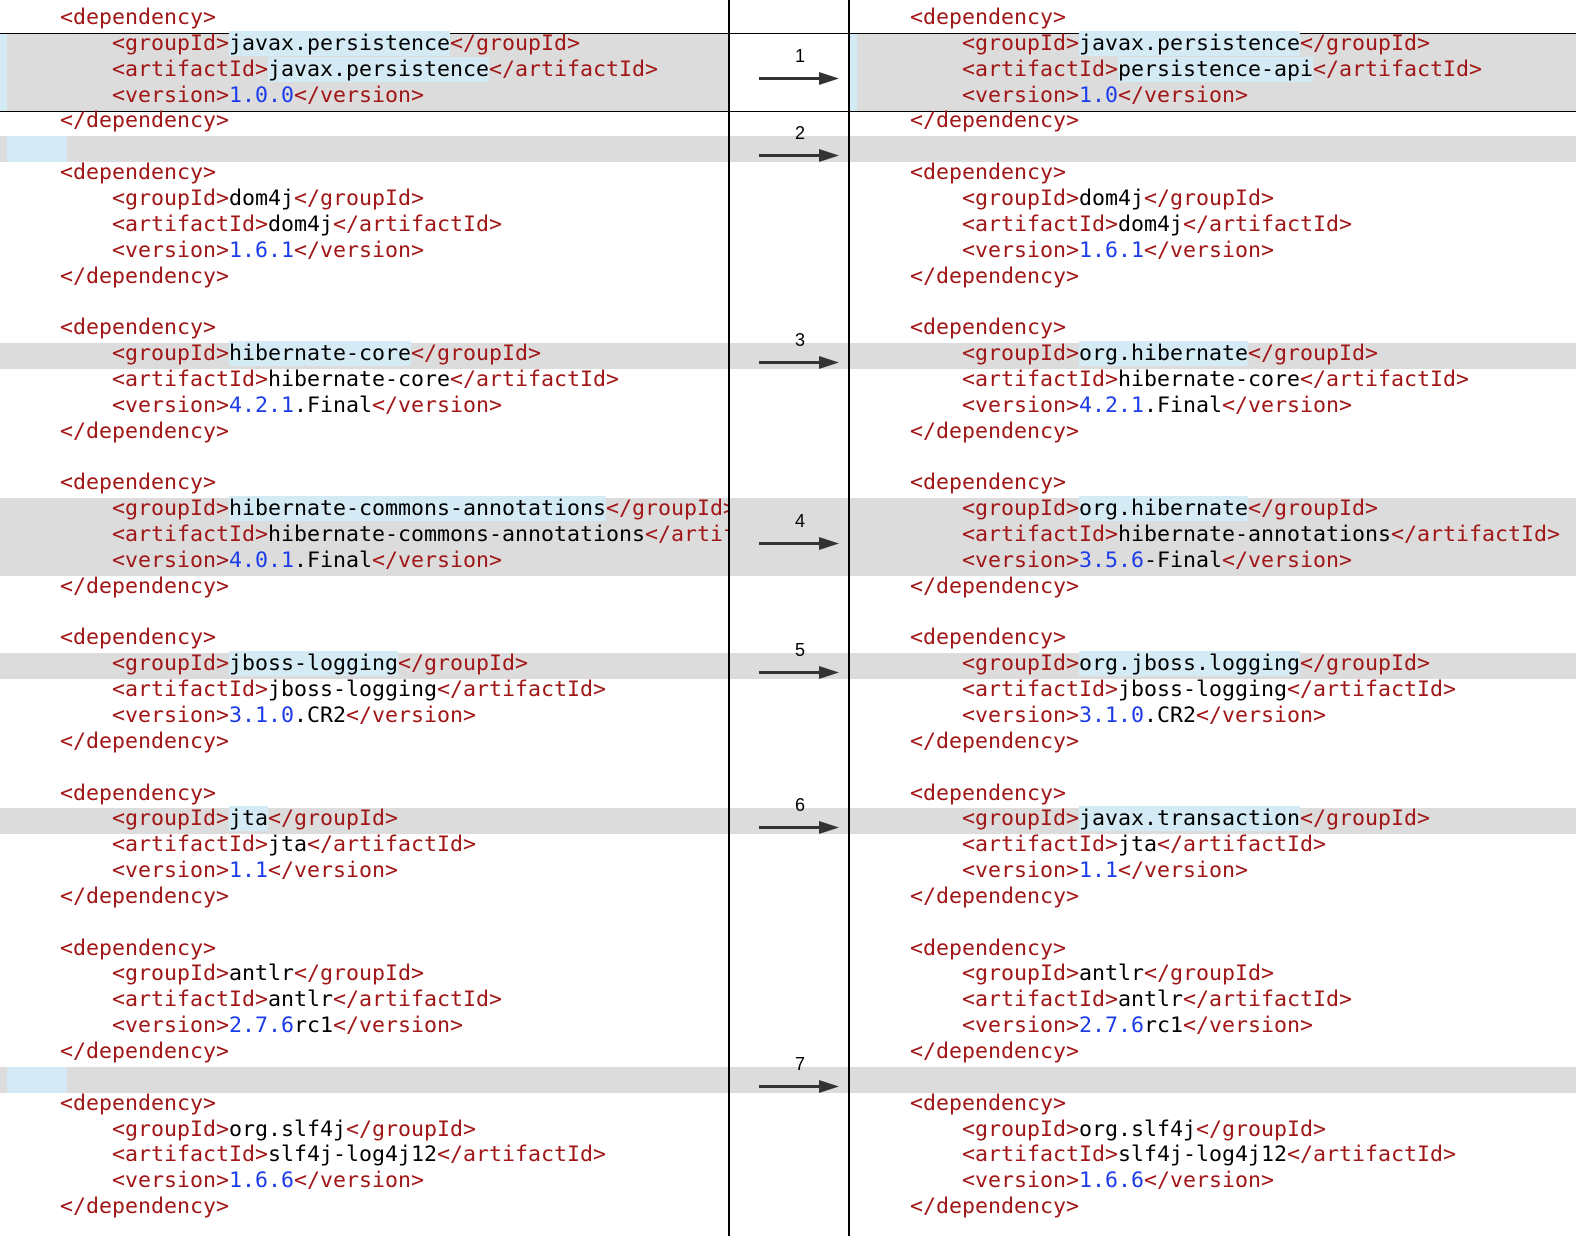  Describe the element at coordinates (359, 690) in the screenshot. I see `left-code-line: <artifactId>jboss-logging</artifactId>` at that location.